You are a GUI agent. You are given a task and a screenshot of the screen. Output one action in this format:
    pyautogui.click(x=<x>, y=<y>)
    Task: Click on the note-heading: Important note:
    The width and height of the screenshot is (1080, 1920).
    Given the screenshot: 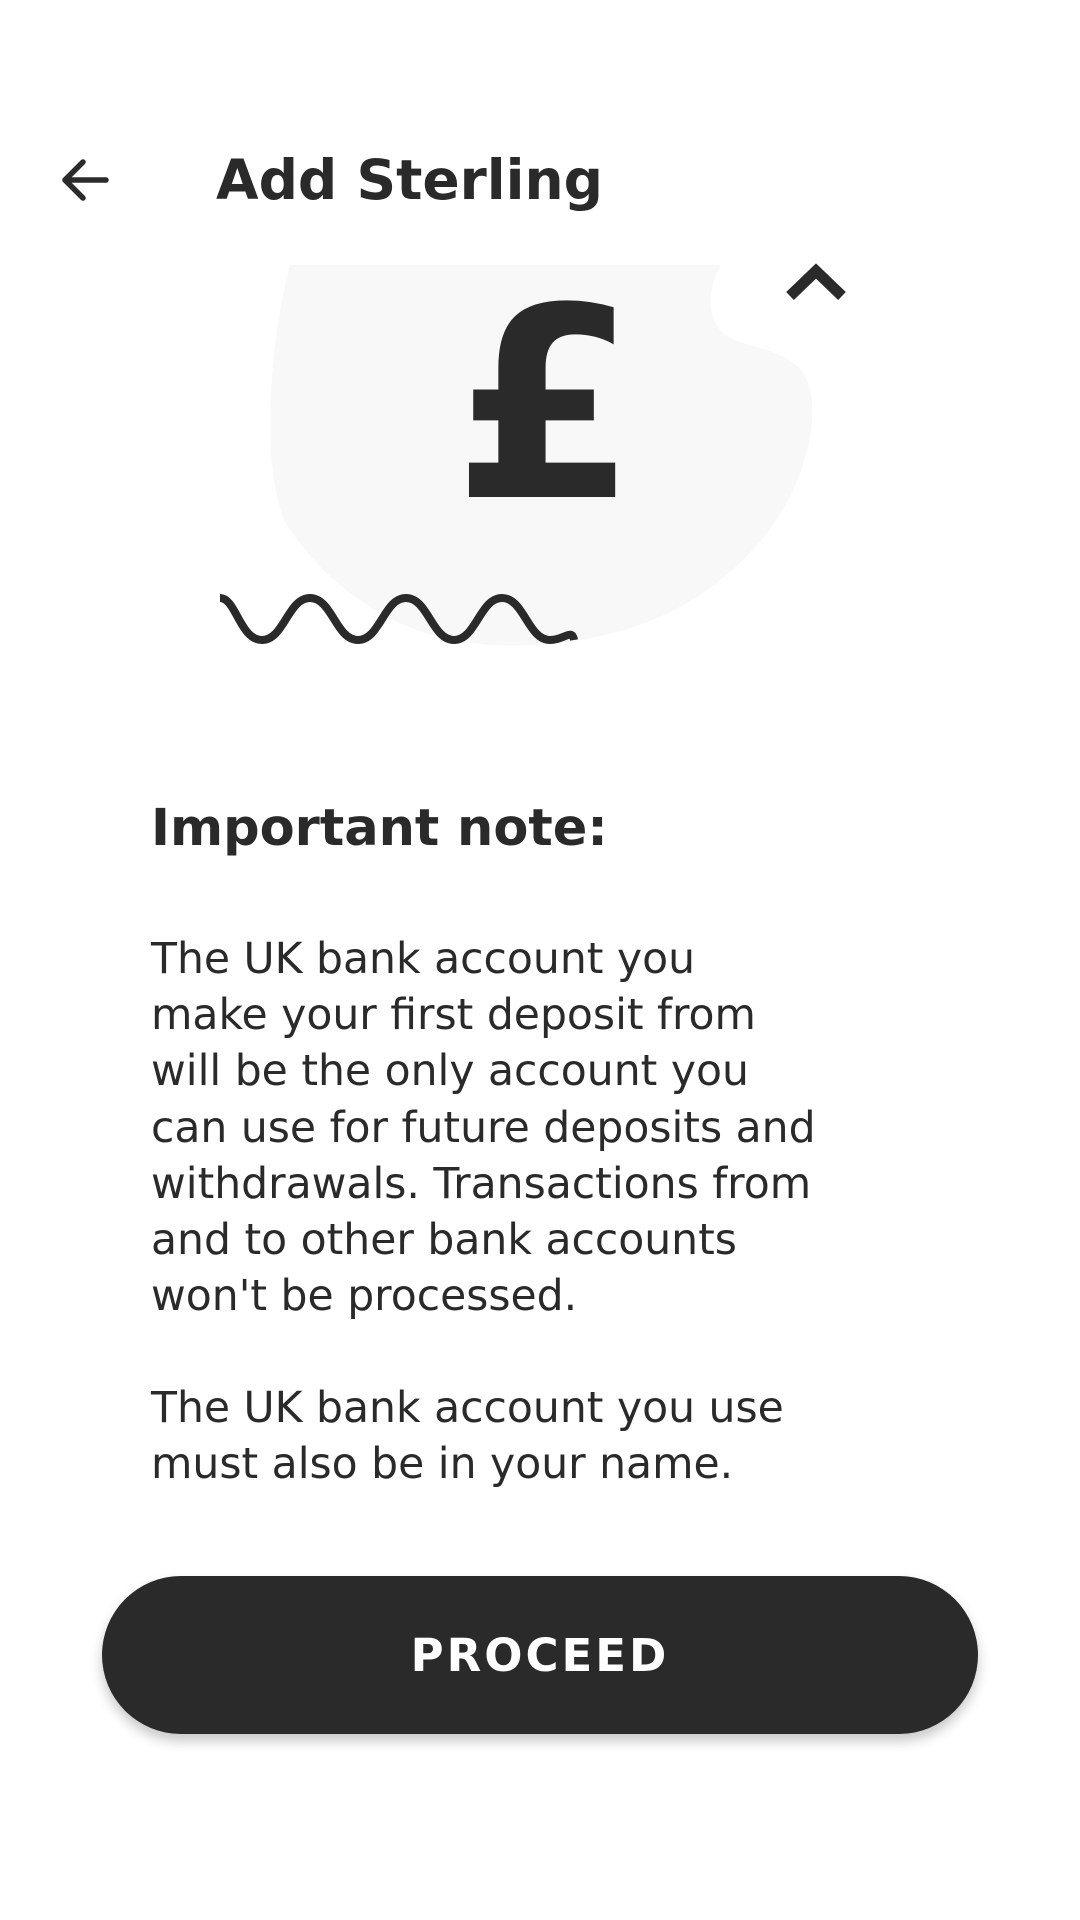 What is the action you would take?
    pyautogui.click(x=379, y=828)
    